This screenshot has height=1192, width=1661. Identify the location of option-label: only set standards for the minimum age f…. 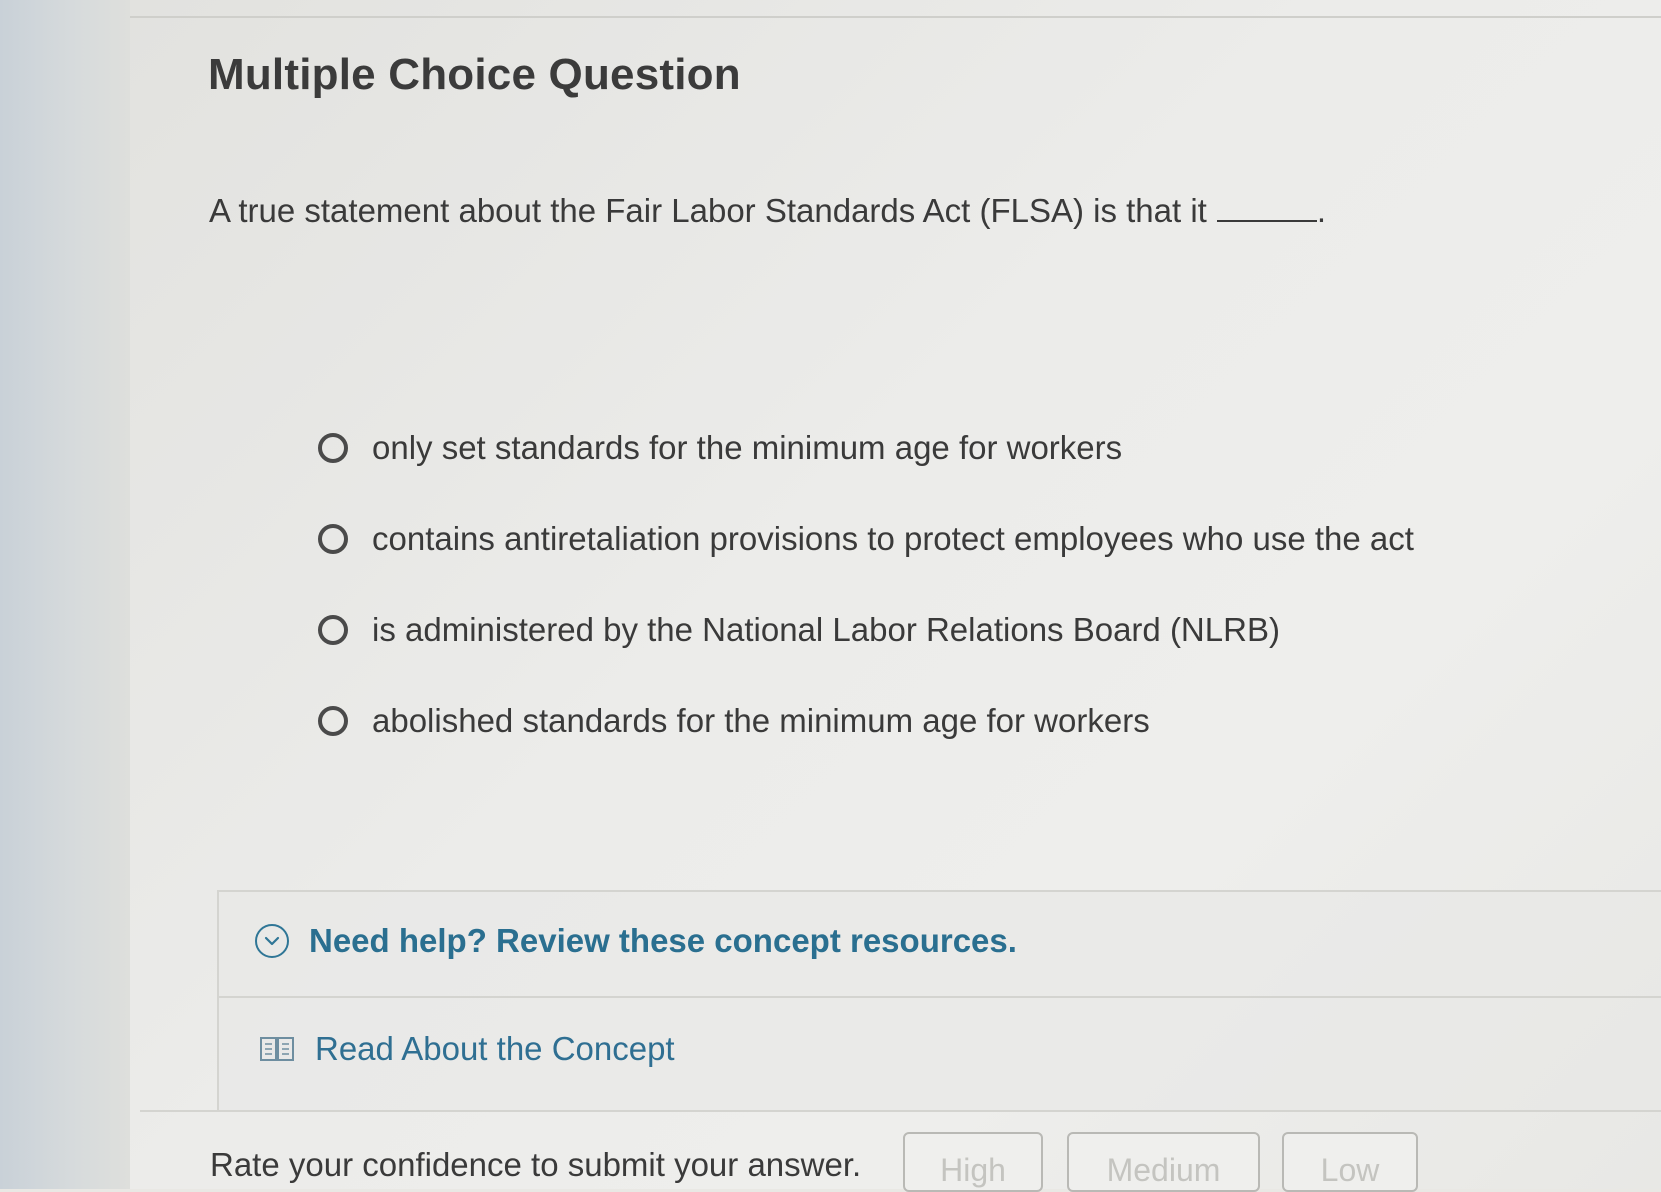
(747, 447).